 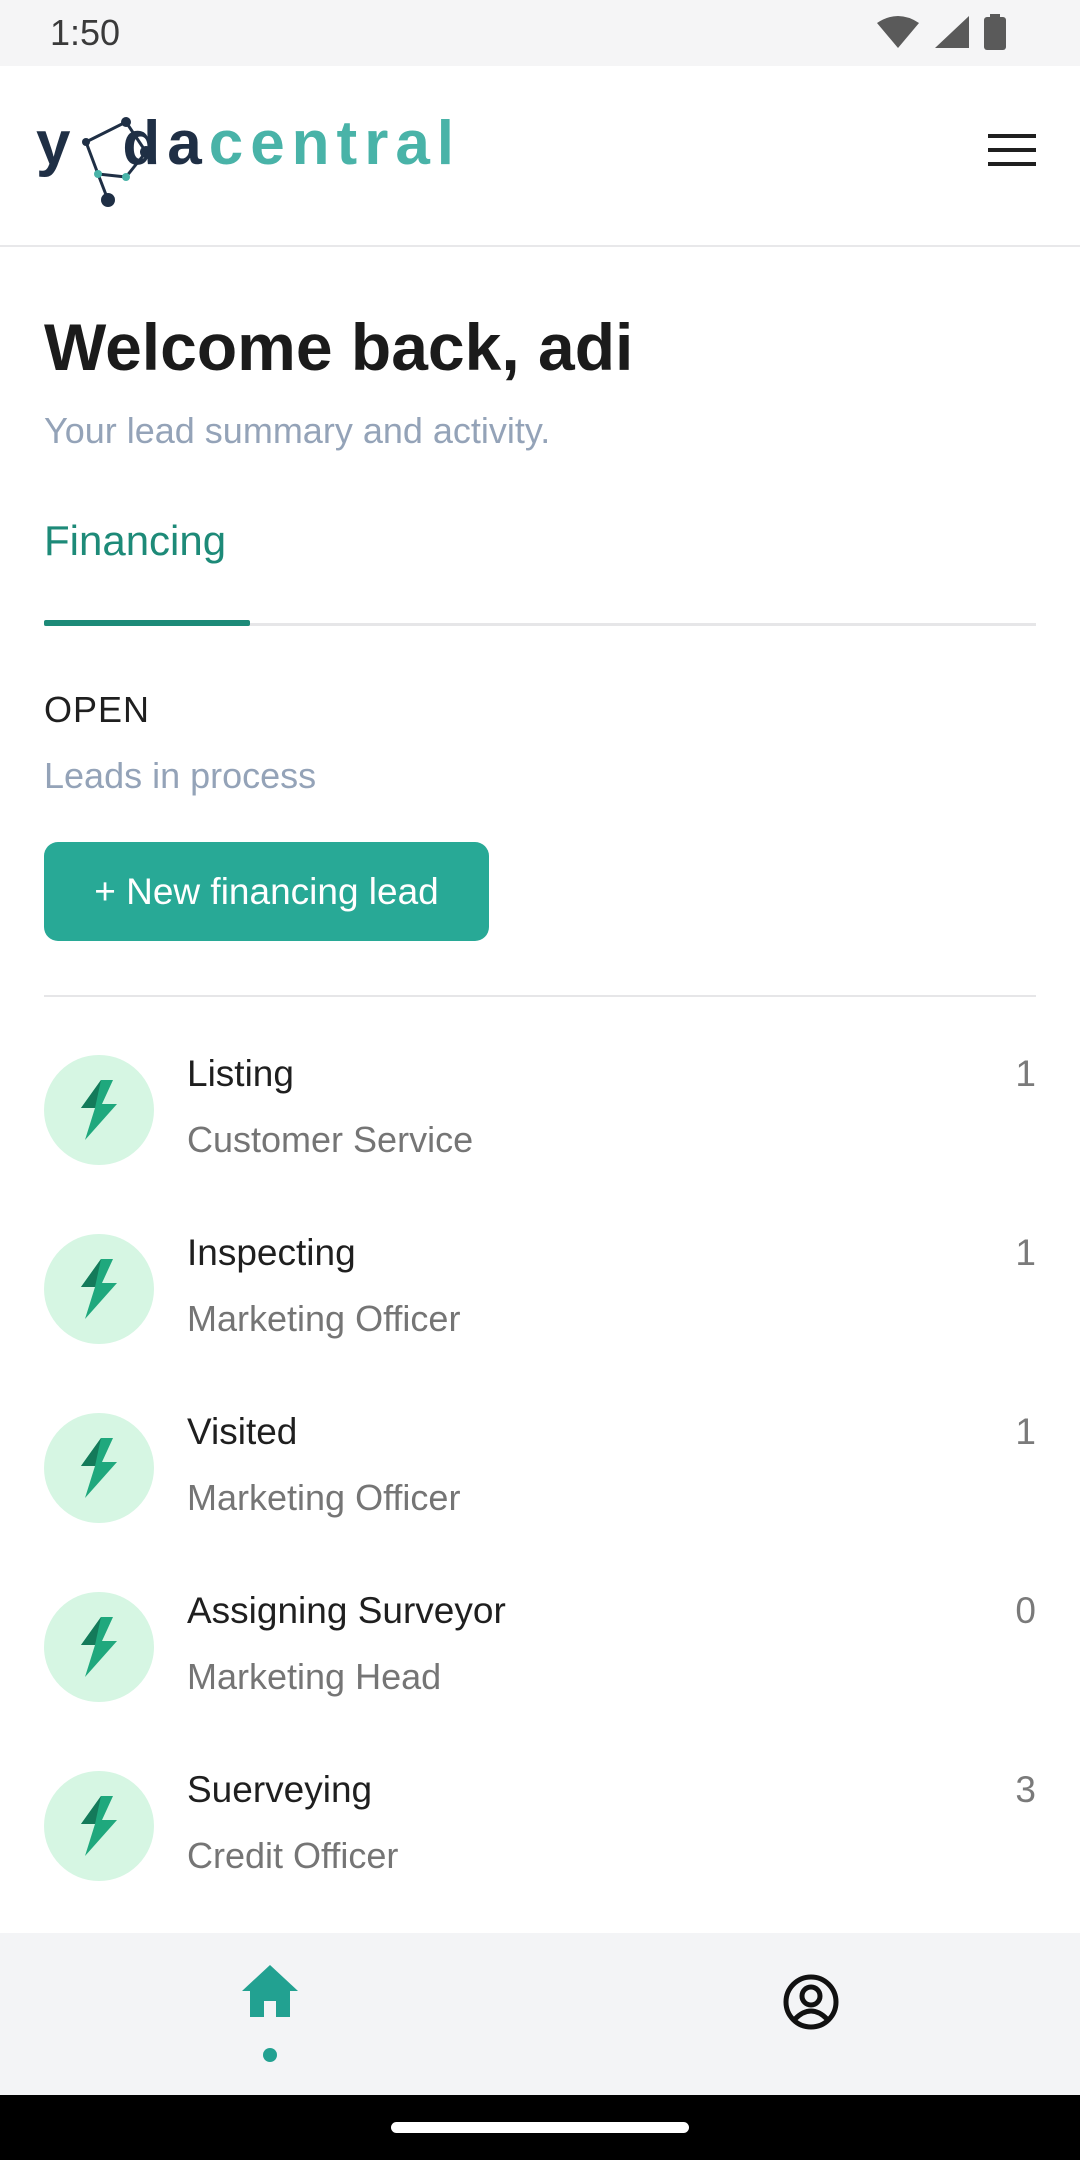 I want to click on system-gesture-bar, so click(x=540, y=2127).